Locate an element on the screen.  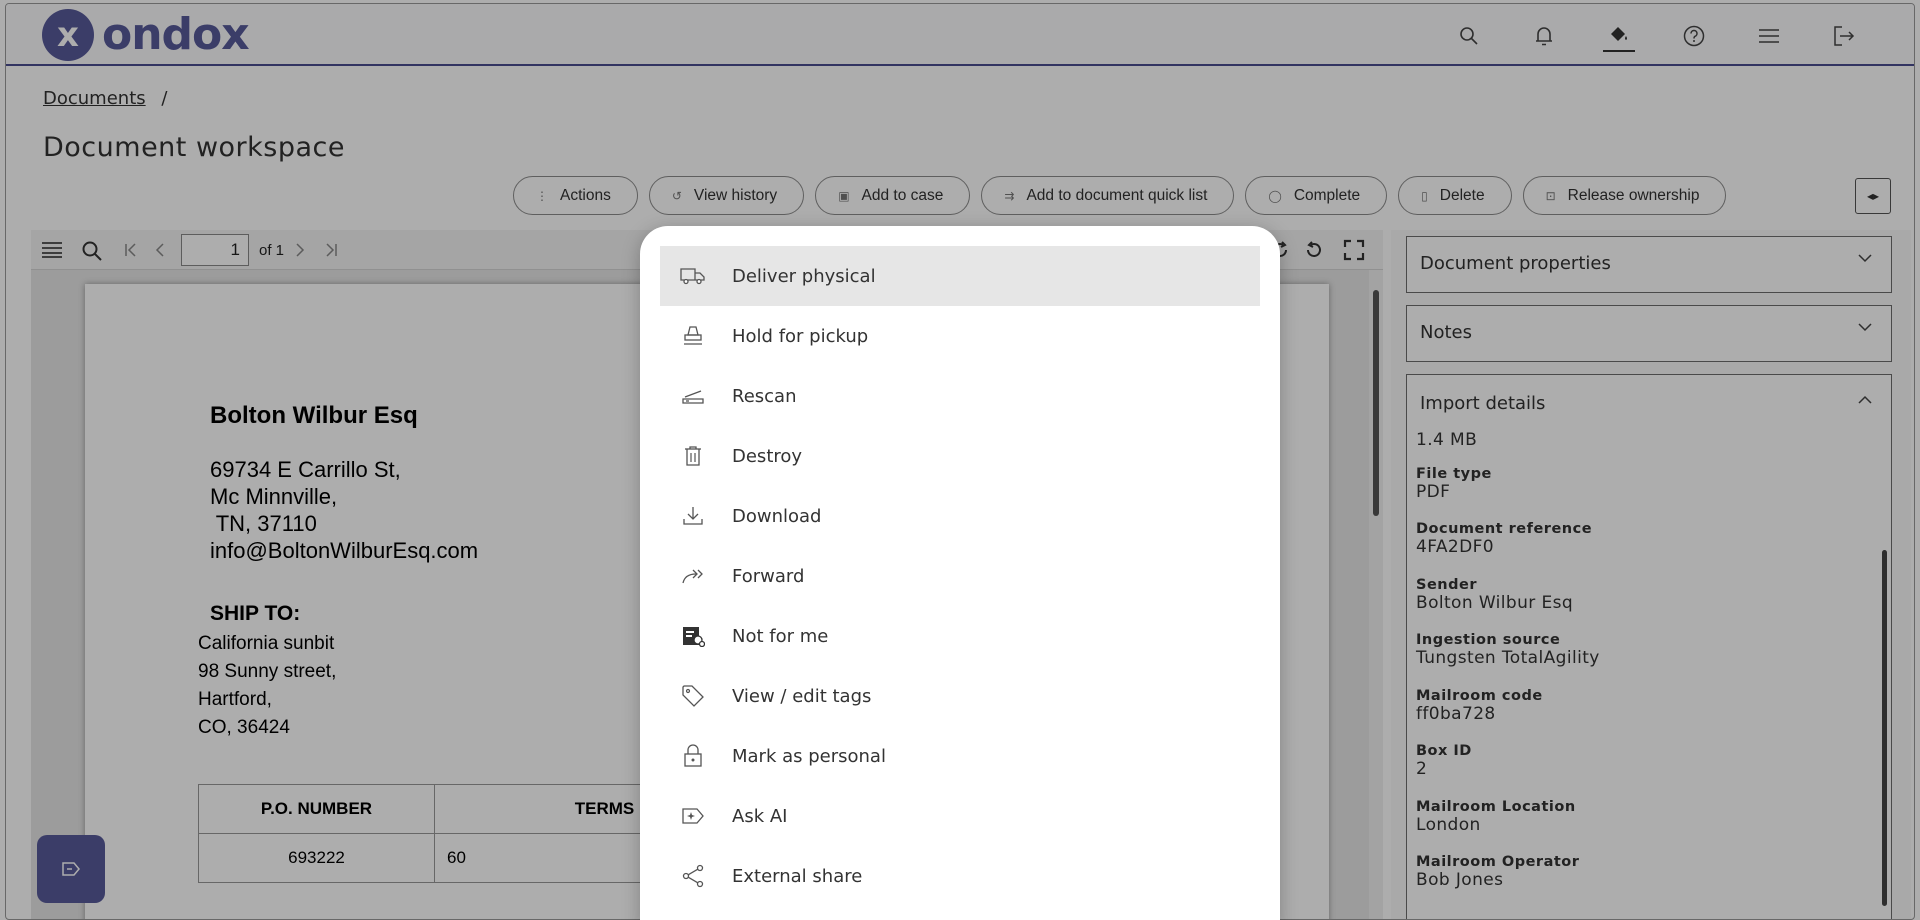
forward-icon is located at coordinates (693, 576).